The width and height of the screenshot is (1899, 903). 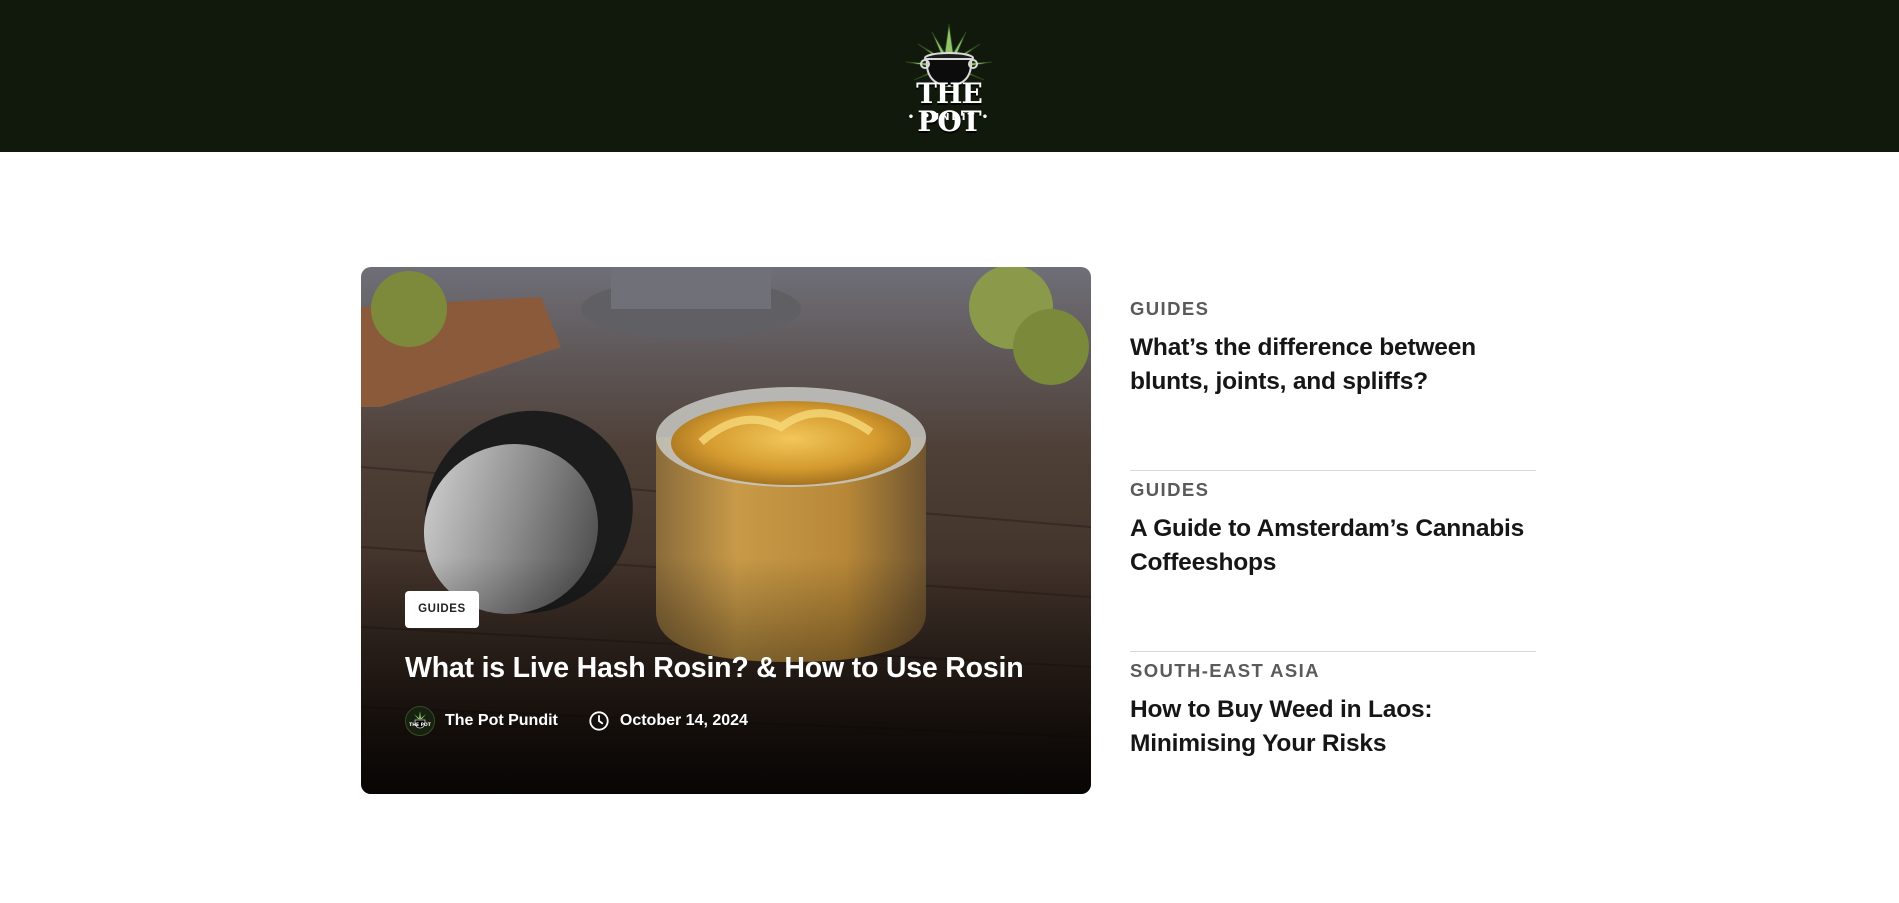 What do you see at coordinates (599, 721) in the screenshot?
I see `clock-icon` at bounding box center [599, 721].